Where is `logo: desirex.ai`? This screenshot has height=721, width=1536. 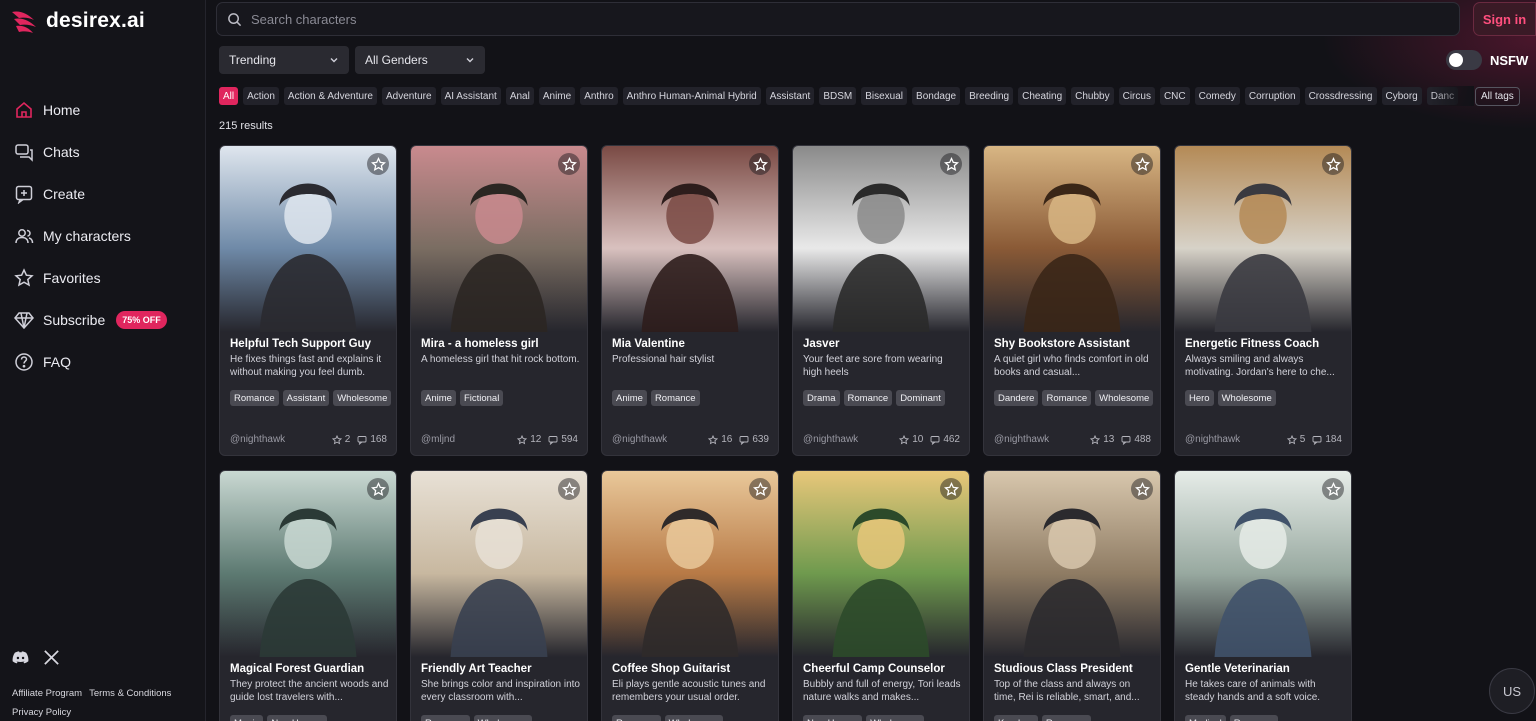
logo: desirex.ai is located at coordinates (77, 21).